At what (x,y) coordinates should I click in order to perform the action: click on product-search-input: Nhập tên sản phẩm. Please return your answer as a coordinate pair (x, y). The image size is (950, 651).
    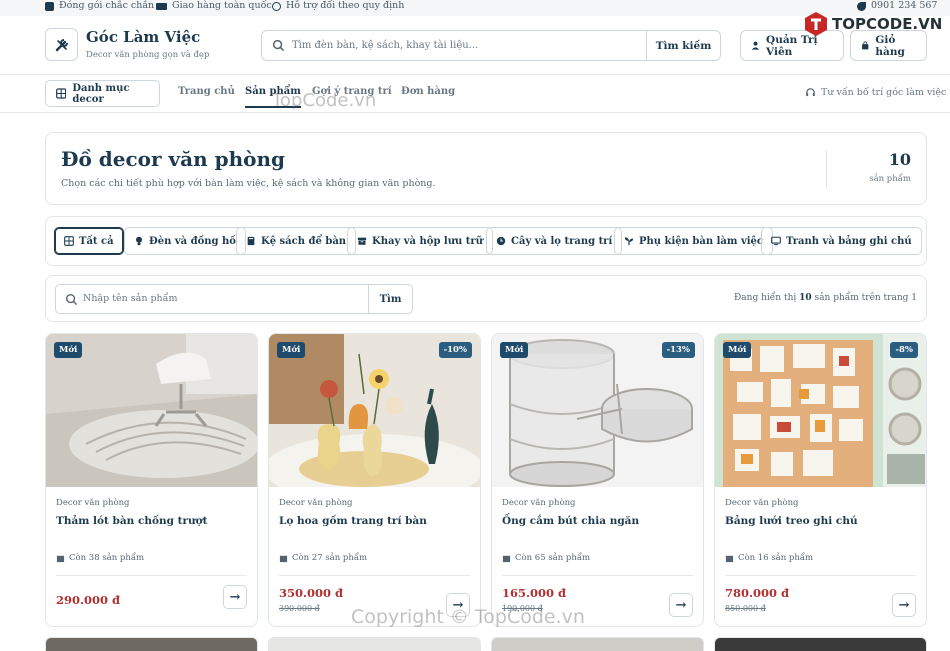
    Looking at the image, I should click on (130, 298).